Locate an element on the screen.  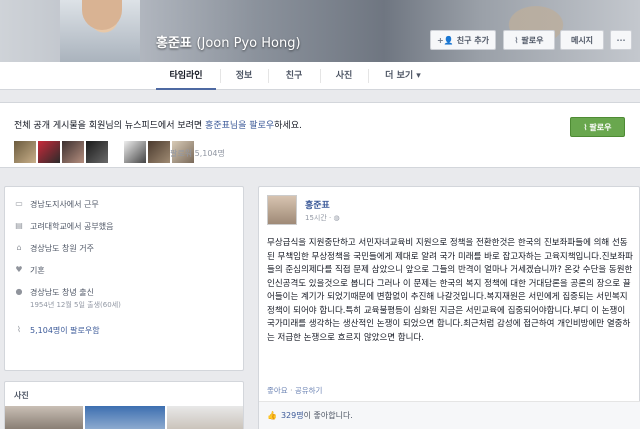
likes-summary: 👍 329명이 좋아합니다. is located at coordinates (310, 415).